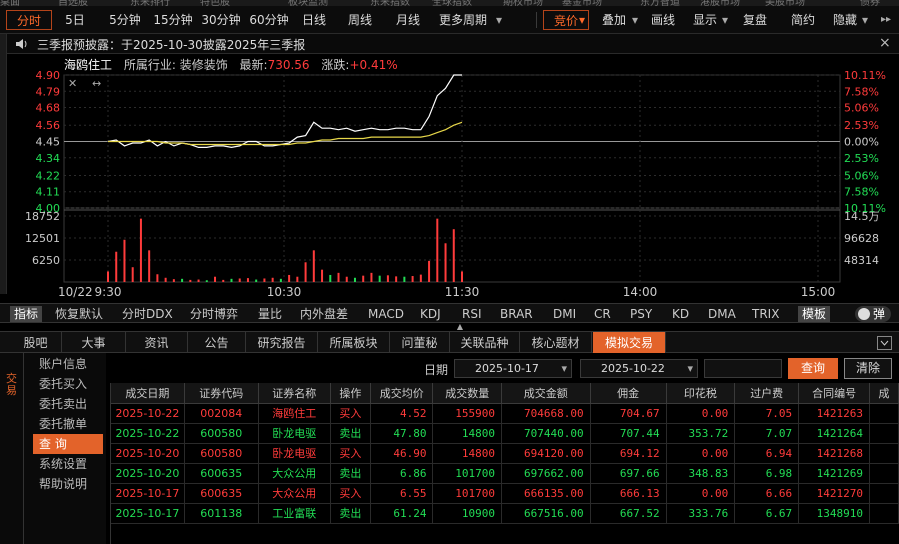 Image resolution: width=899 pixels, height=544 pixels. Describe the element at coordinates (864, 314) in the screenshot. I see `toggle-knob-icon` at that location.